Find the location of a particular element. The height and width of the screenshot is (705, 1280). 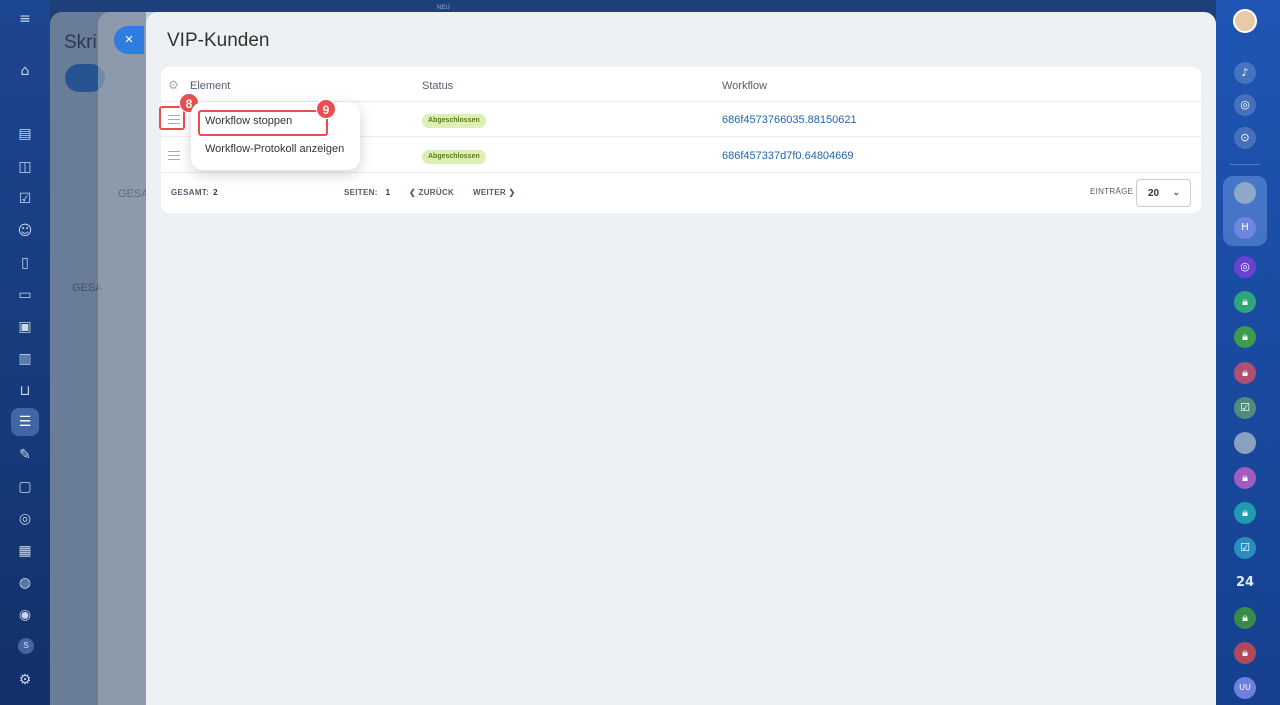

user-initial-icon: S is located at coordinates (26, 646).